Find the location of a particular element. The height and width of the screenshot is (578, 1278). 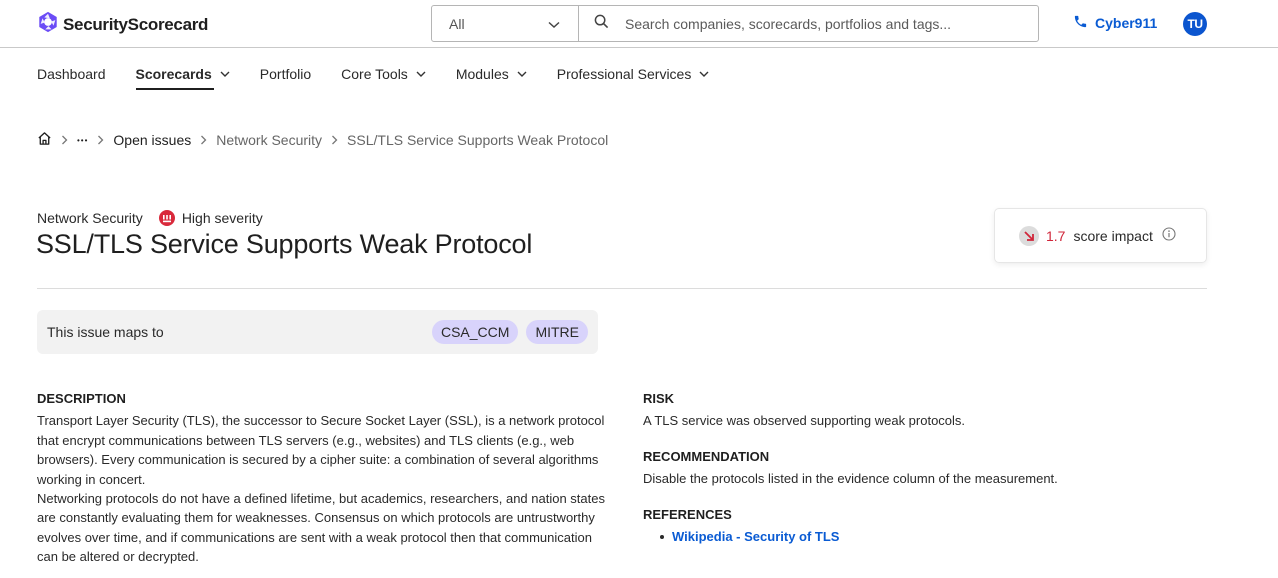

search-icon is located at coordinates (601, 24).